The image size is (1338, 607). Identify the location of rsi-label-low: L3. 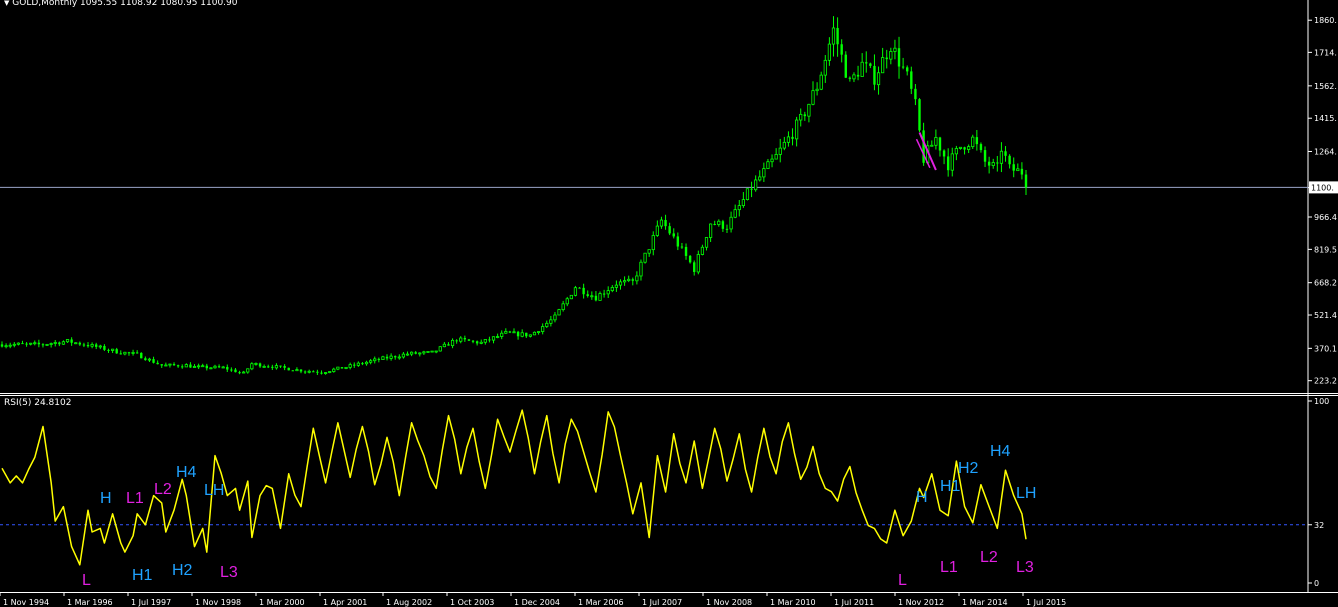
(1025, 567).